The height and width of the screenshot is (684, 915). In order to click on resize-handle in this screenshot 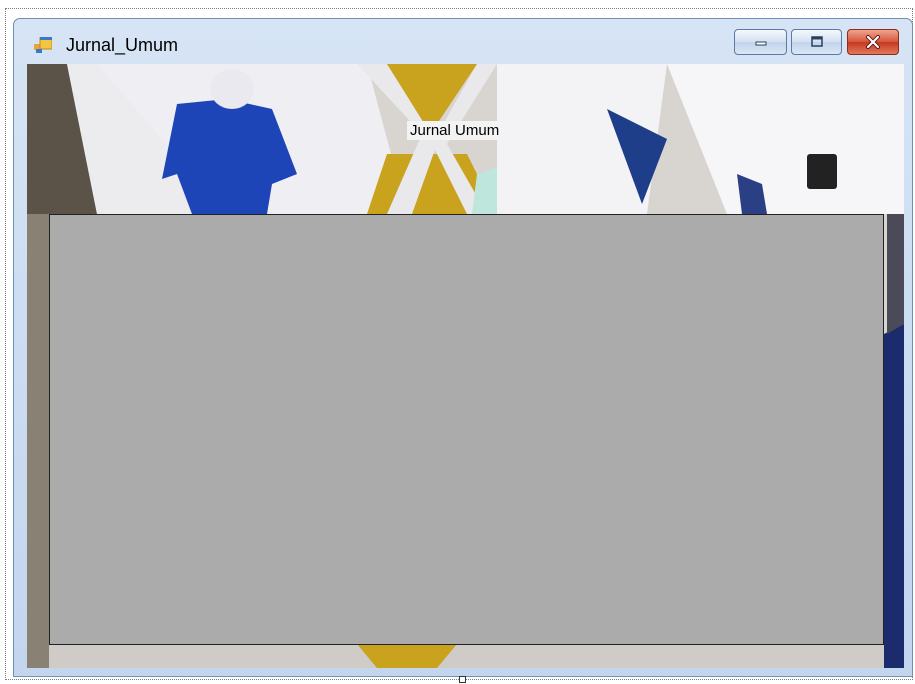, I will do `click(462, 679)`.